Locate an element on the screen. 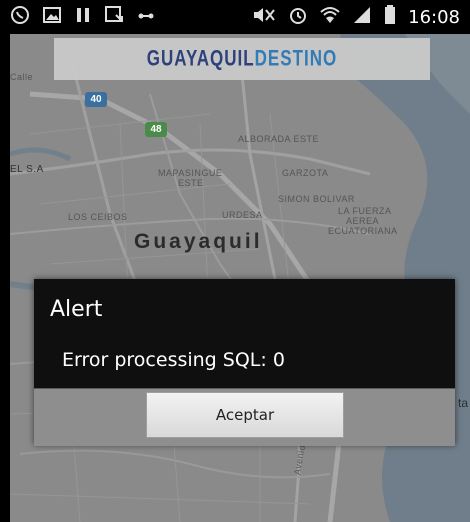 The width and height of the screenshot is (470, 522). whatsapp-icon is located at coordinates (20, 17).